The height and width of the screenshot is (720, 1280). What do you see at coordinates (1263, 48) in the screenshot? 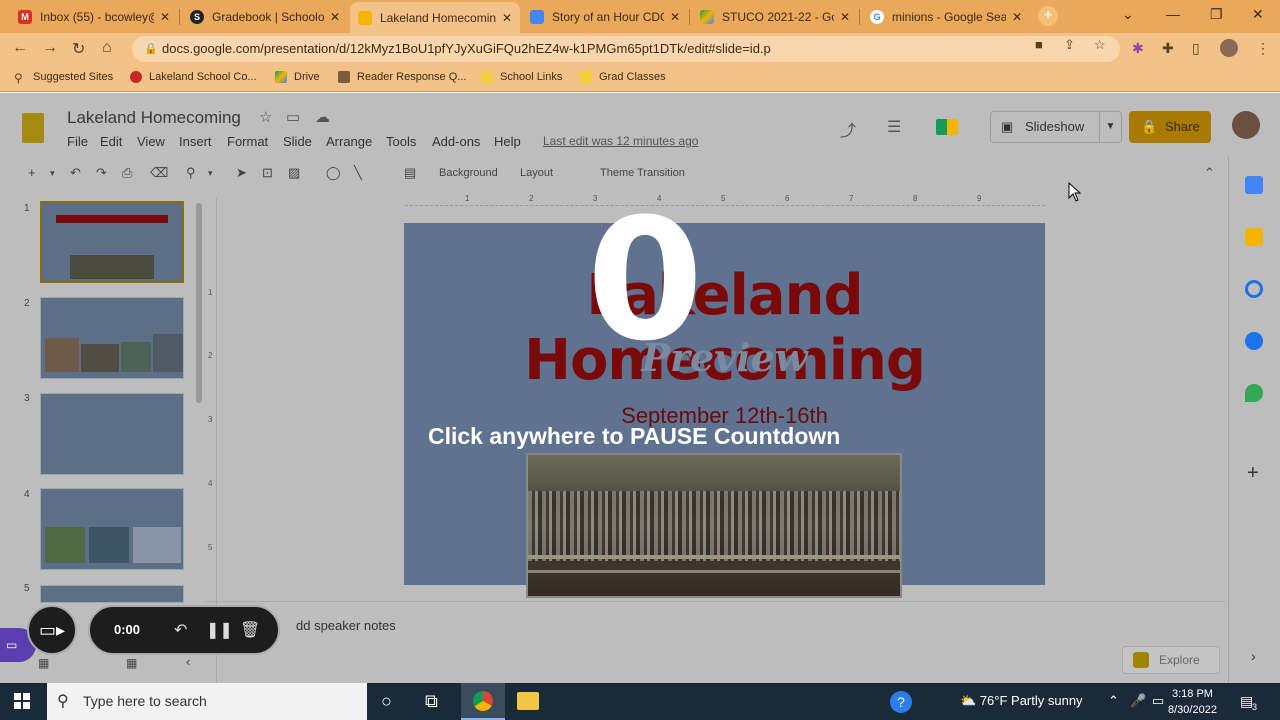
I see `chrome-menu-icon: ⋮` at bounding box center [1263, 48].